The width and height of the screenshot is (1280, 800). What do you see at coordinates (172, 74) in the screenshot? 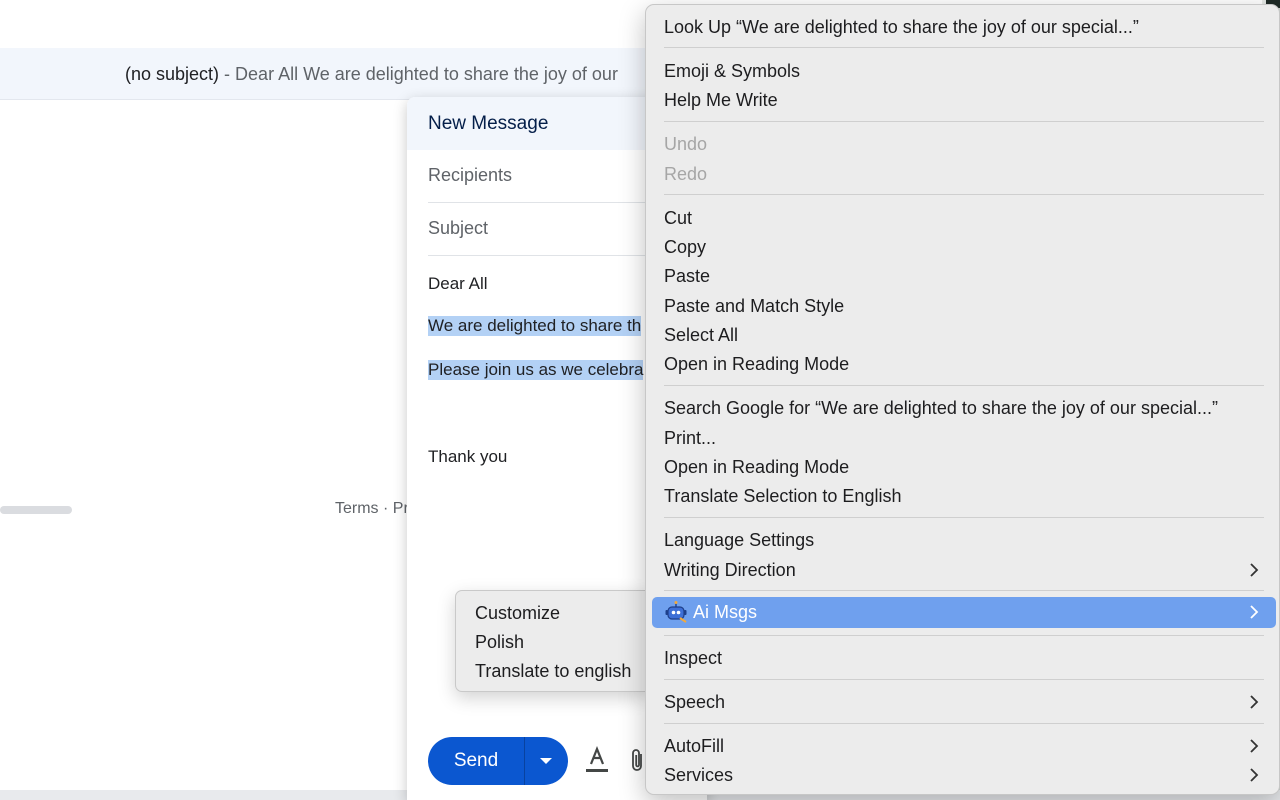
I see `mail-row-subject: (no subject)` at bounding box center [172, 74].